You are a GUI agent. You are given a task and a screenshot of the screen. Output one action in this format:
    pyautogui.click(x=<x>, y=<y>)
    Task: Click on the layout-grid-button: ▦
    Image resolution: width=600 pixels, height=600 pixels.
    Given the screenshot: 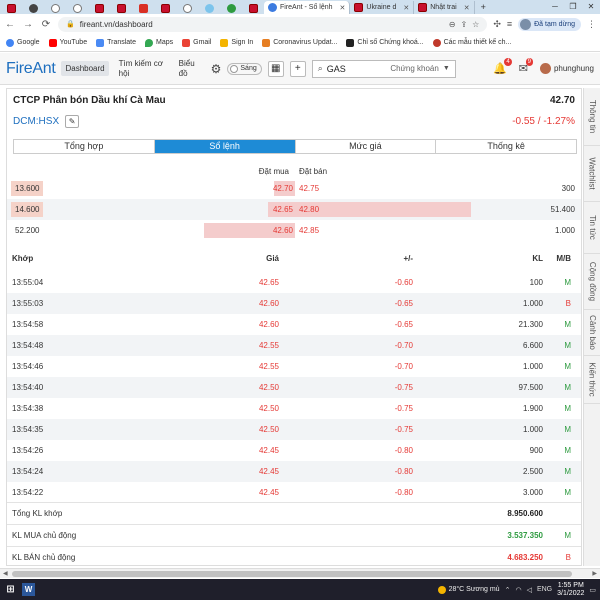 What is the action you would take?
    pyautogui.click(x=275, y=68)
    